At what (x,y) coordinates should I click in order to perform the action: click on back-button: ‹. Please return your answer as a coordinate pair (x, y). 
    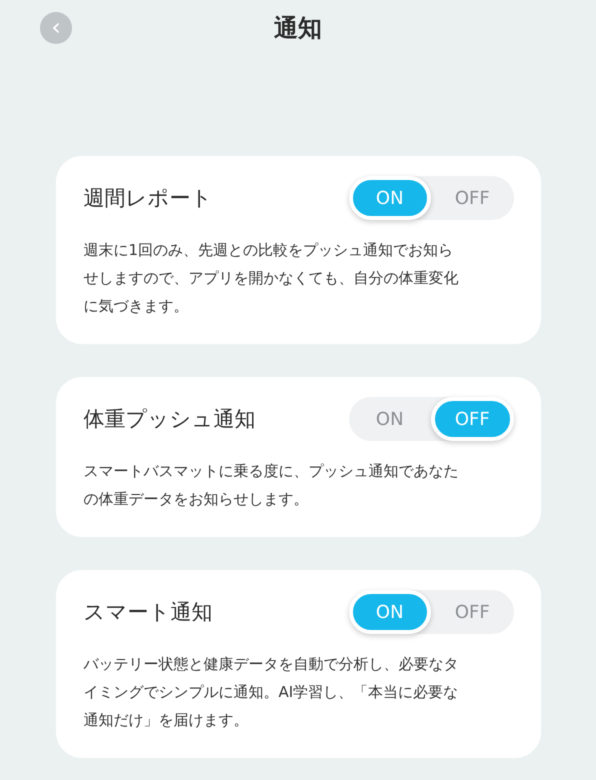
    Looking at the image, I should click on (56, 28).